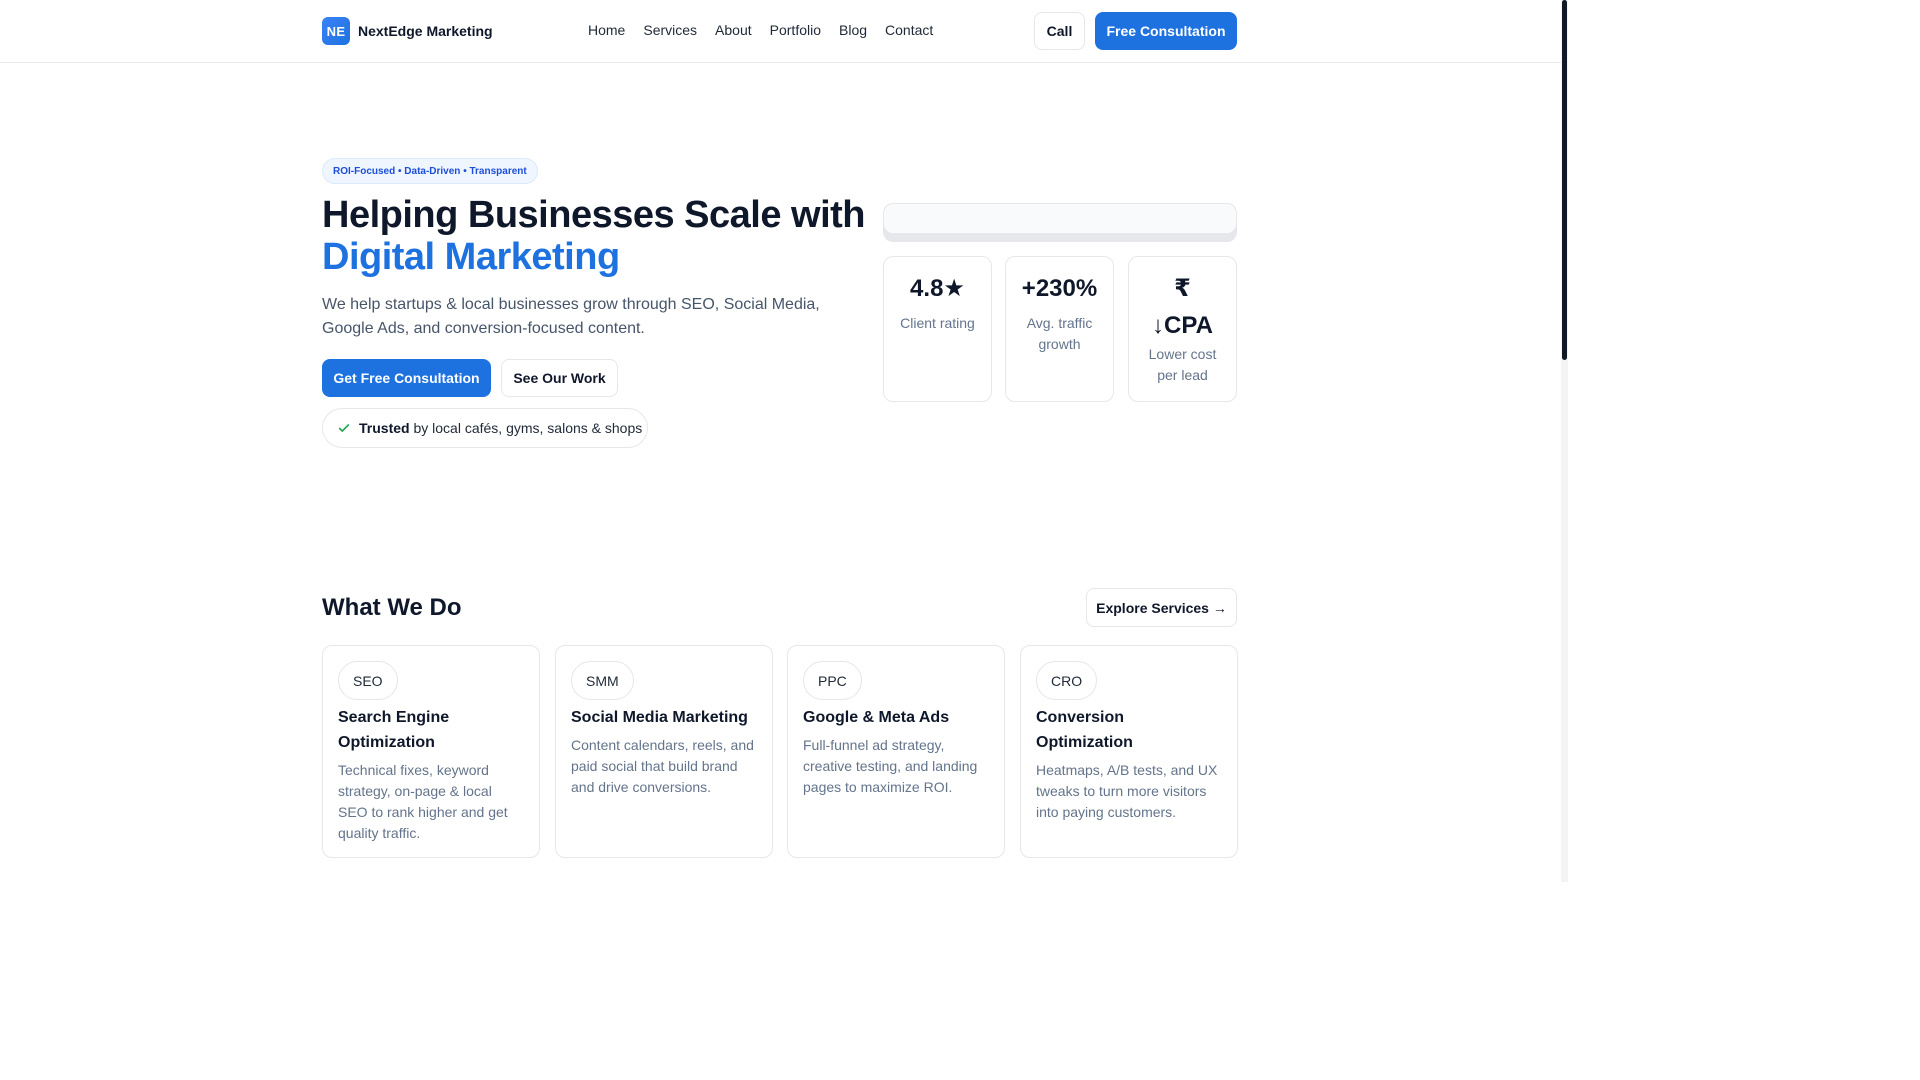 The image size is (1920, 1080). What do you see at coordinates (1059, 31) in the screenshot?
I see `call-button: Call` at bounding box center [1059, 31].